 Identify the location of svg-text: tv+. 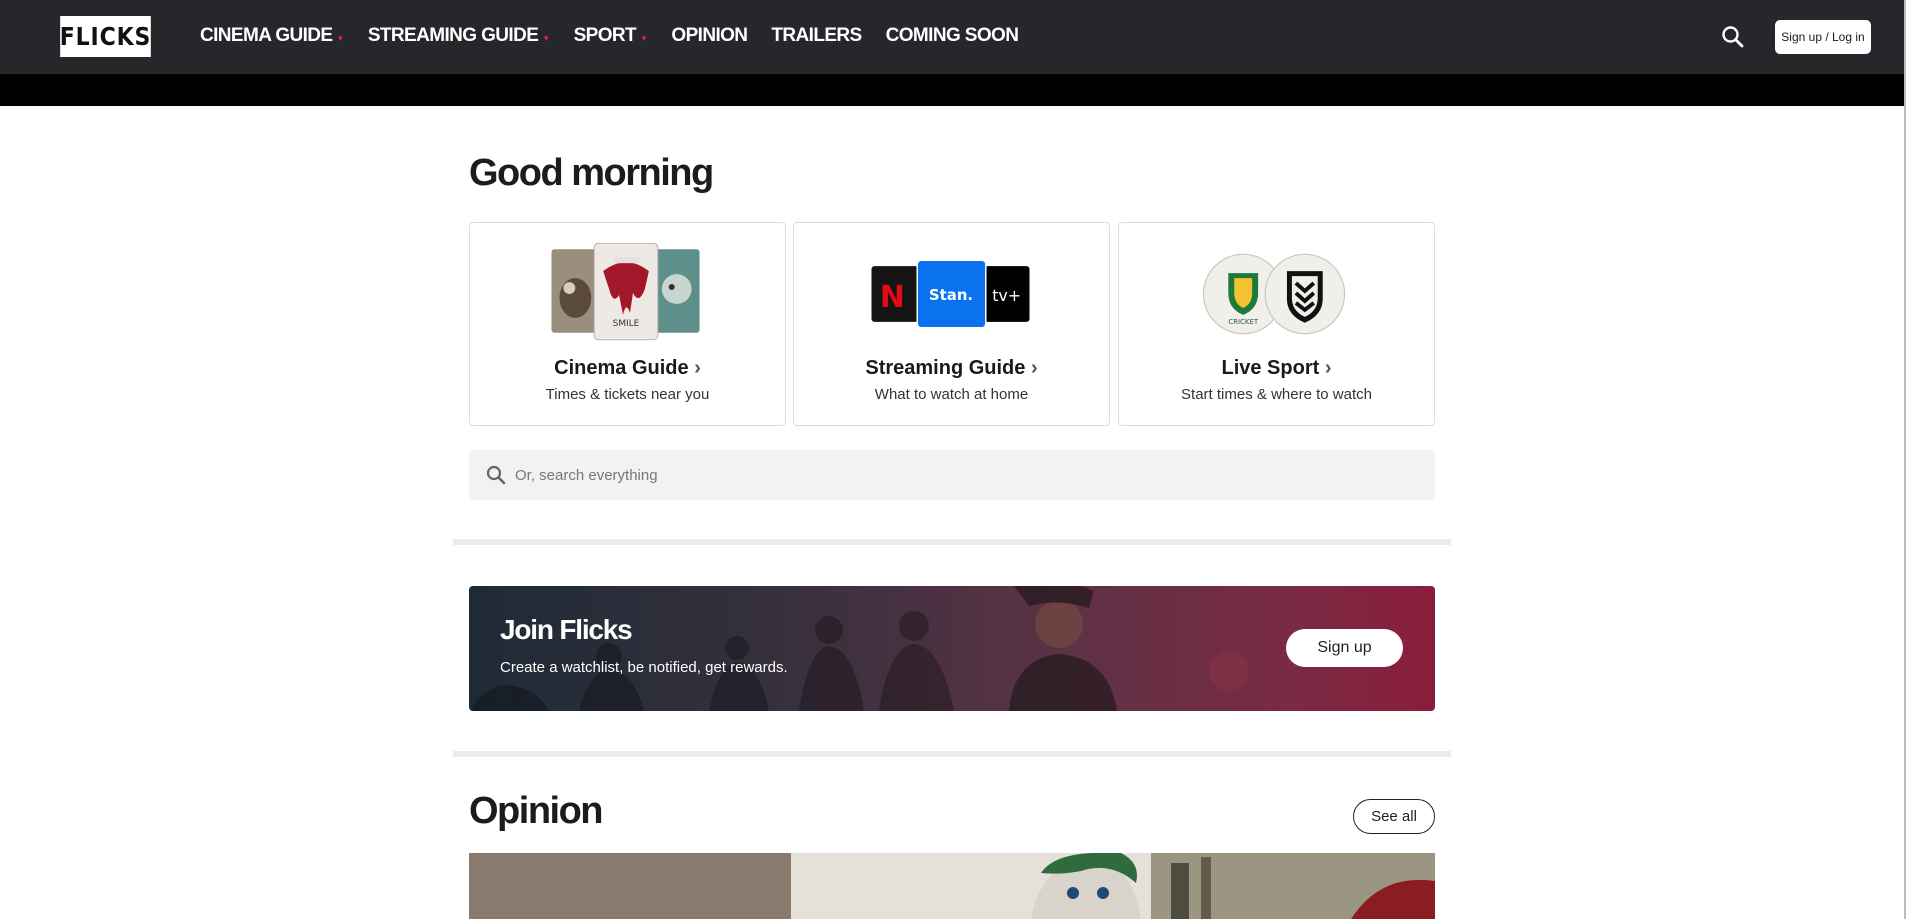
(1006, 295).